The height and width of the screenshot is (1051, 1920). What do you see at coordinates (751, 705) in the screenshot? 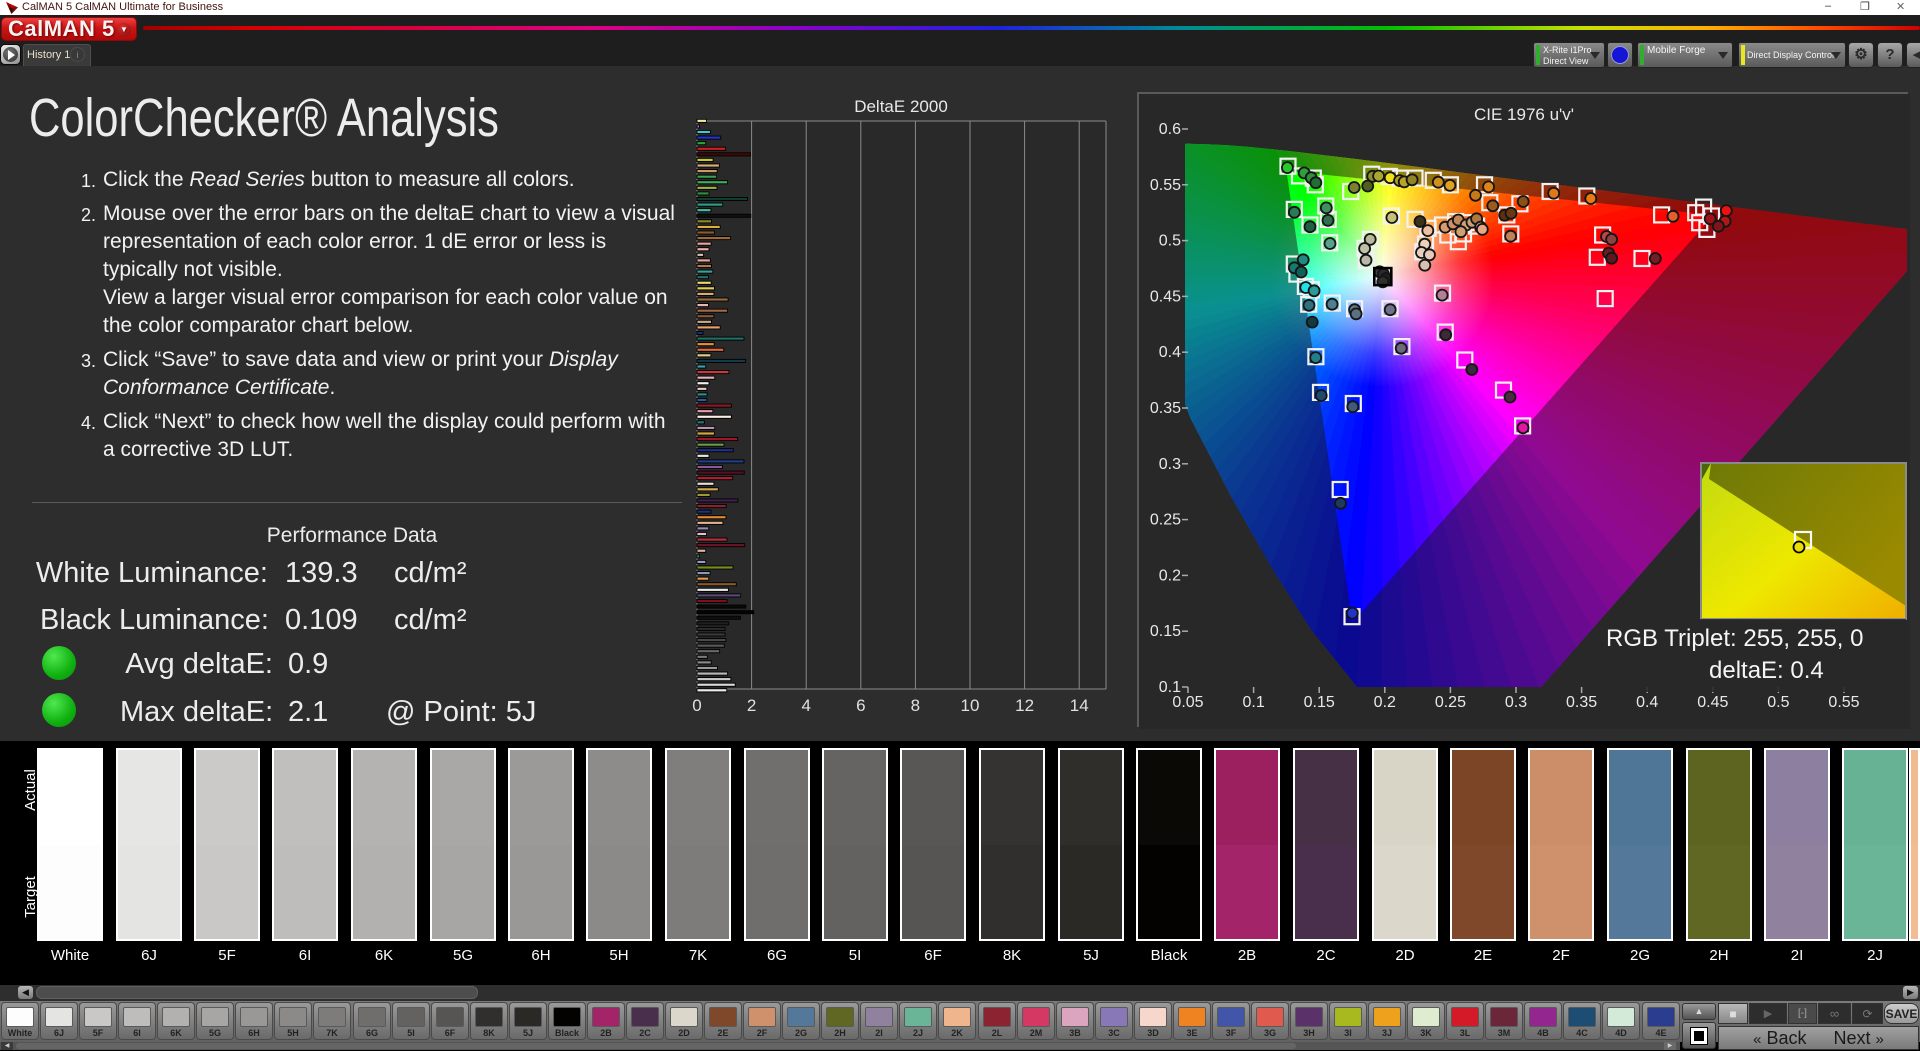
I see `svg-text: 2` at bounding box center [751, 705].